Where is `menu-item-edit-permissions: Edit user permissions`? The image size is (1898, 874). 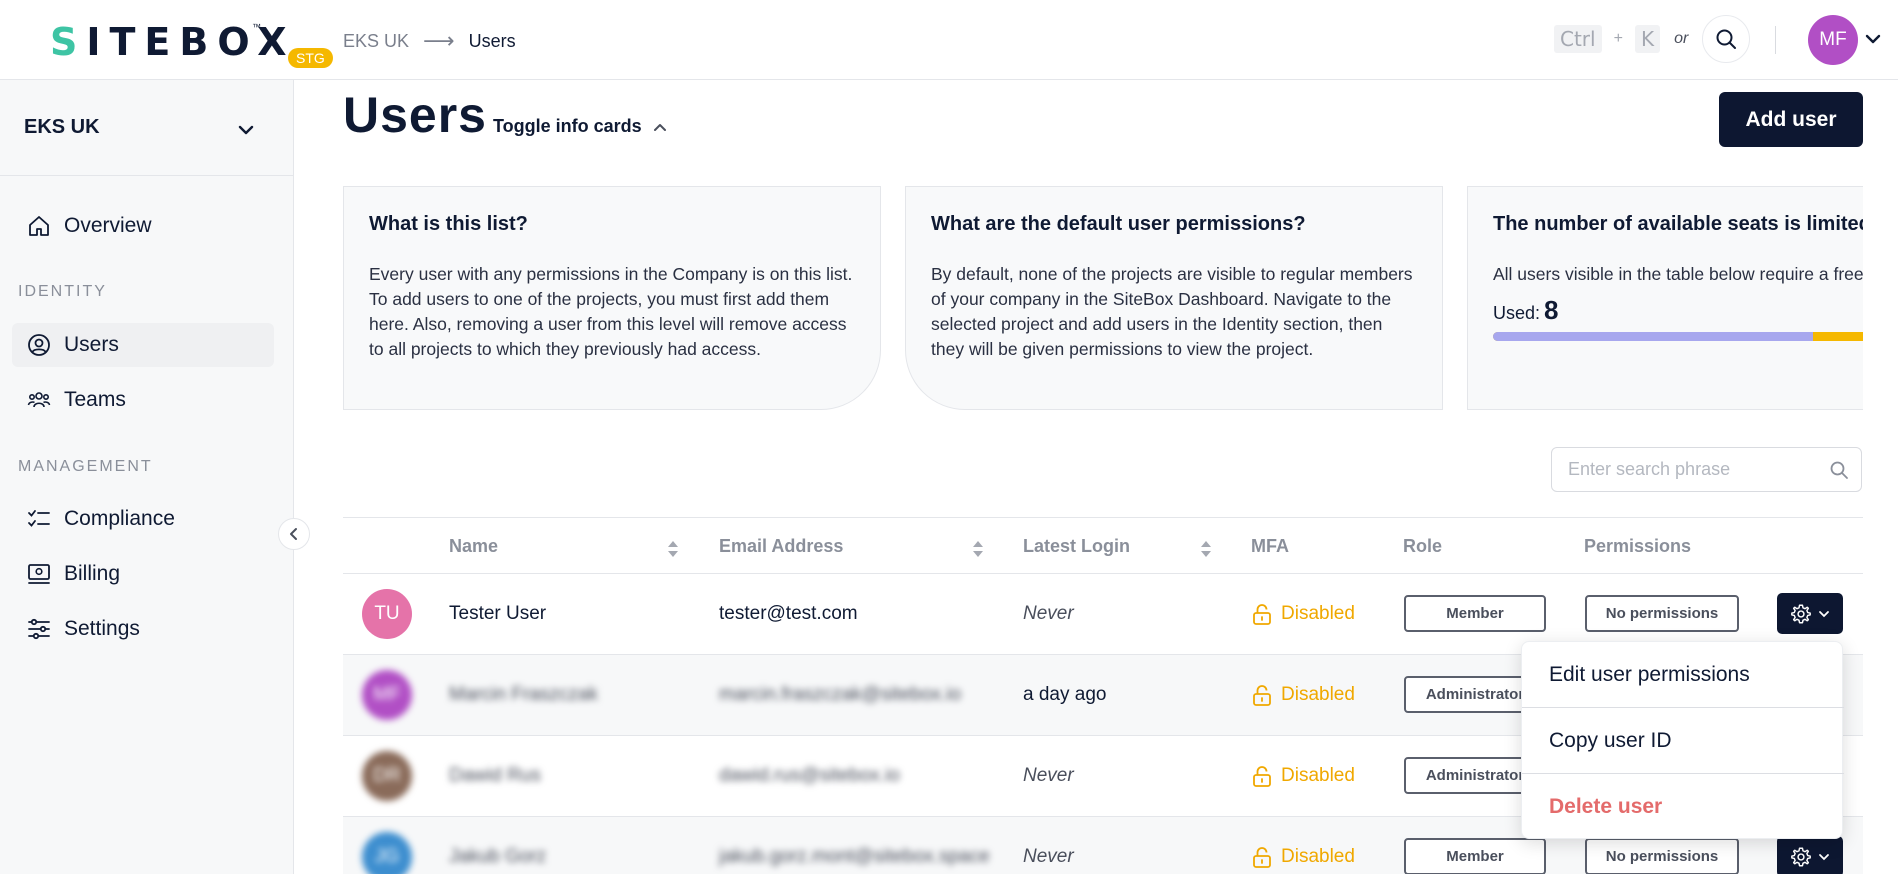 menu-item-edit-permissions: Edit user permissions is located at coordinates (1683, 675).